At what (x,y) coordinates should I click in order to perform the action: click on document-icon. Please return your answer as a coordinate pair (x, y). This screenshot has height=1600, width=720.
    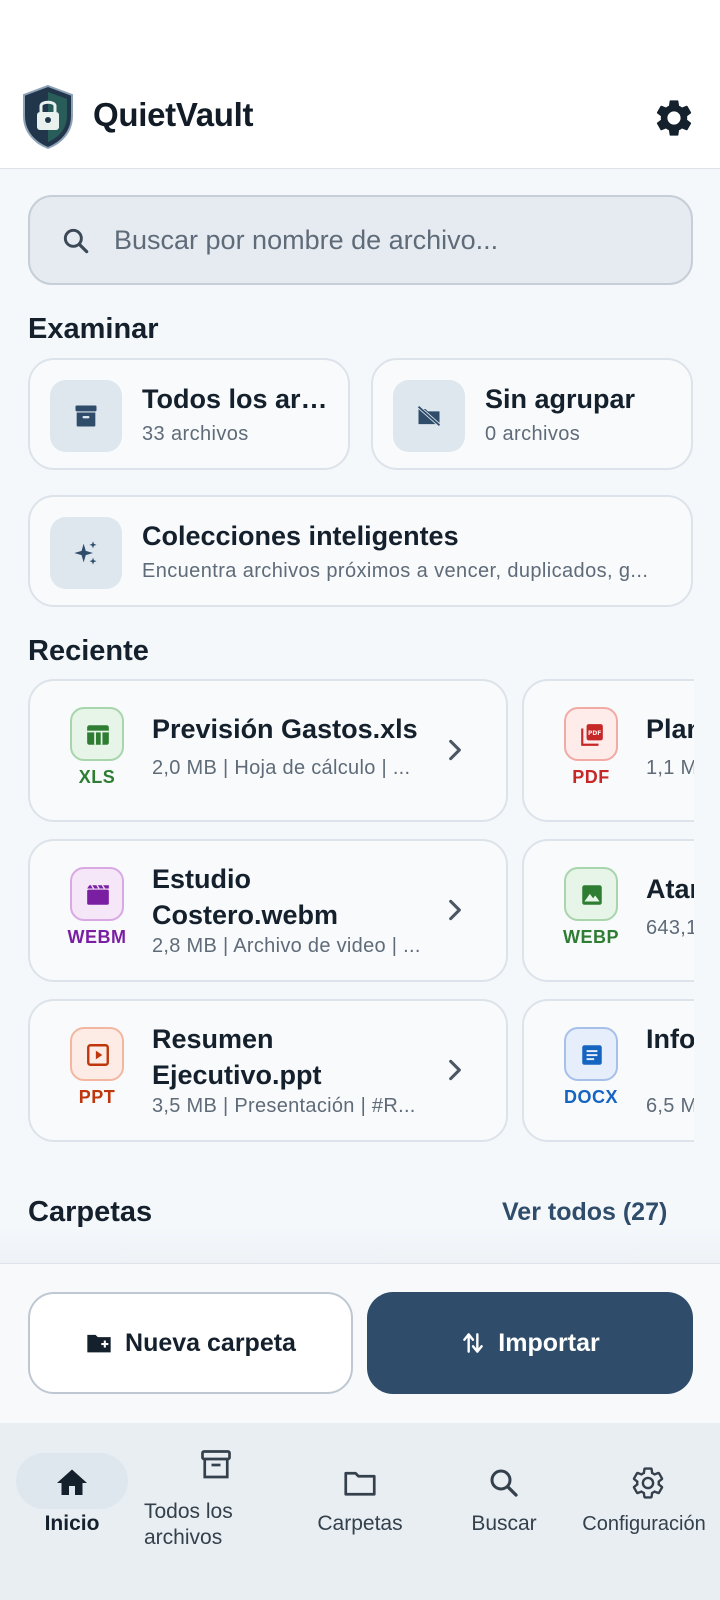
    Looking at the image, I should click on (591, 1054).